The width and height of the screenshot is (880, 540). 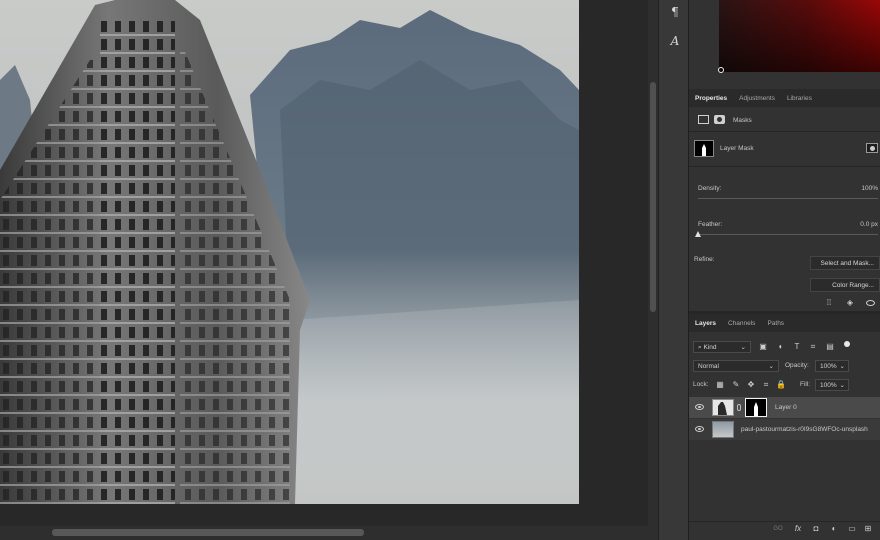 What do you see at coordinates (751, 385) in the screenshot?
I see `lock-position-icon: ✥` at bounding box center [751, 385].